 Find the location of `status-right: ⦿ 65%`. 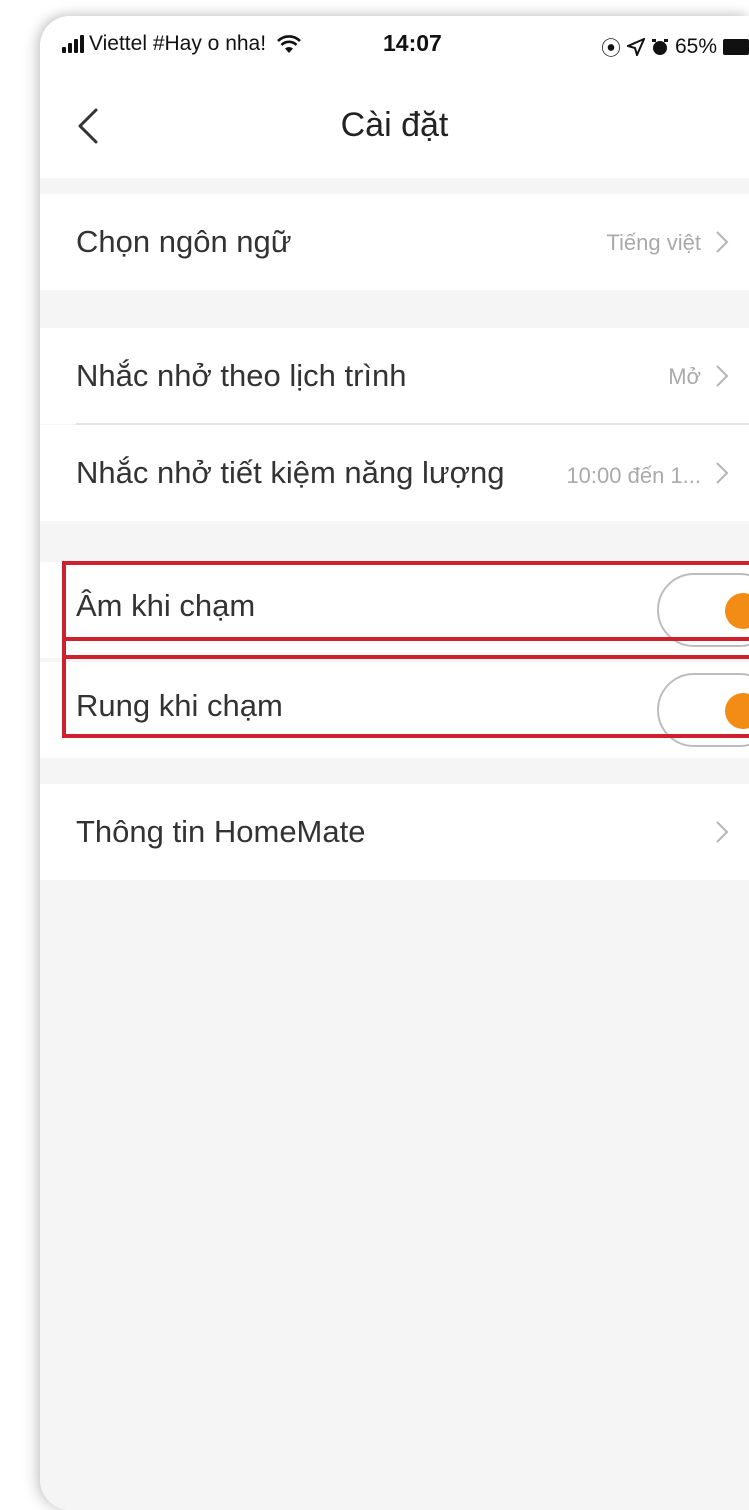

status-right: ⦿ 65% is located at coordinates (675, 46).